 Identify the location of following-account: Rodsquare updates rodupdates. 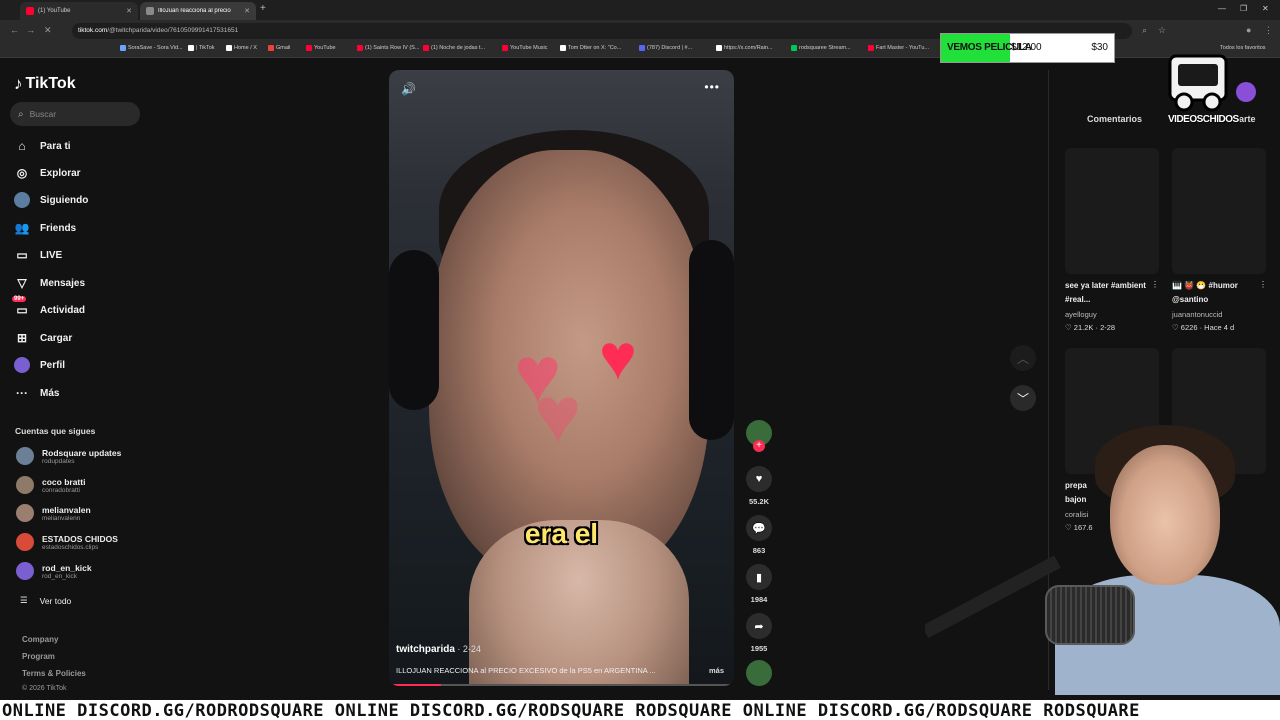
(68, 456).